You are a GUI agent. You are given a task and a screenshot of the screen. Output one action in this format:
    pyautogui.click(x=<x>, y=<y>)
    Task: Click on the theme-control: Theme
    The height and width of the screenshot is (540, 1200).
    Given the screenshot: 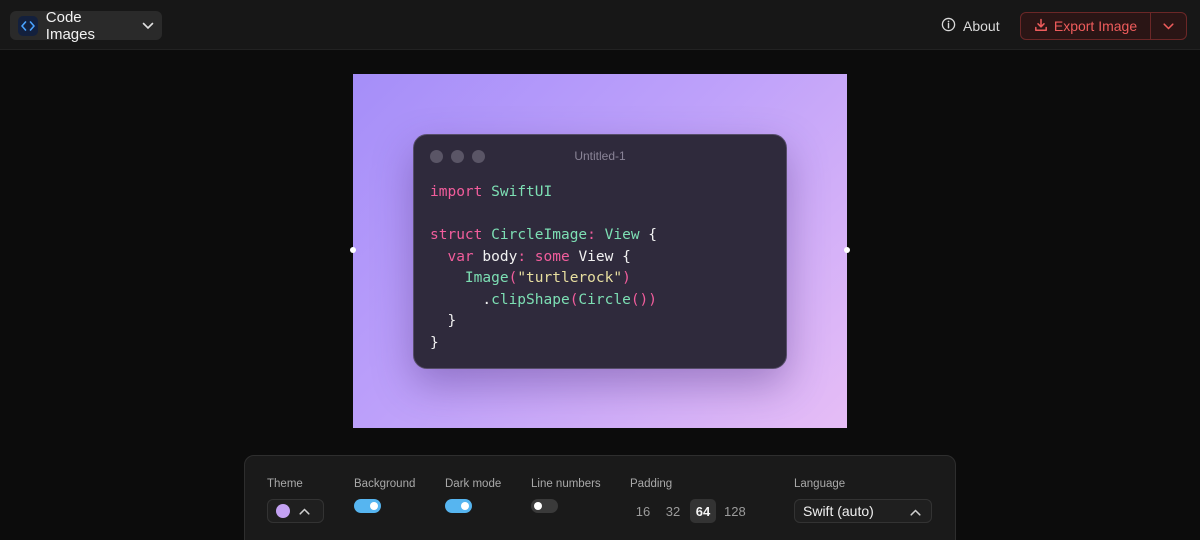 What is the action you would take?
    pyautogui.click(x=295, y=500)
    